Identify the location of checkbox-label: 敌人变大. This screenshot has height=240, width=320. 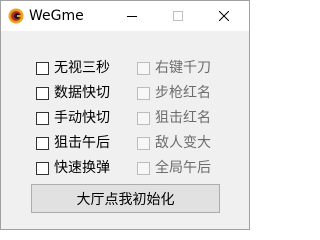
(183, 143).